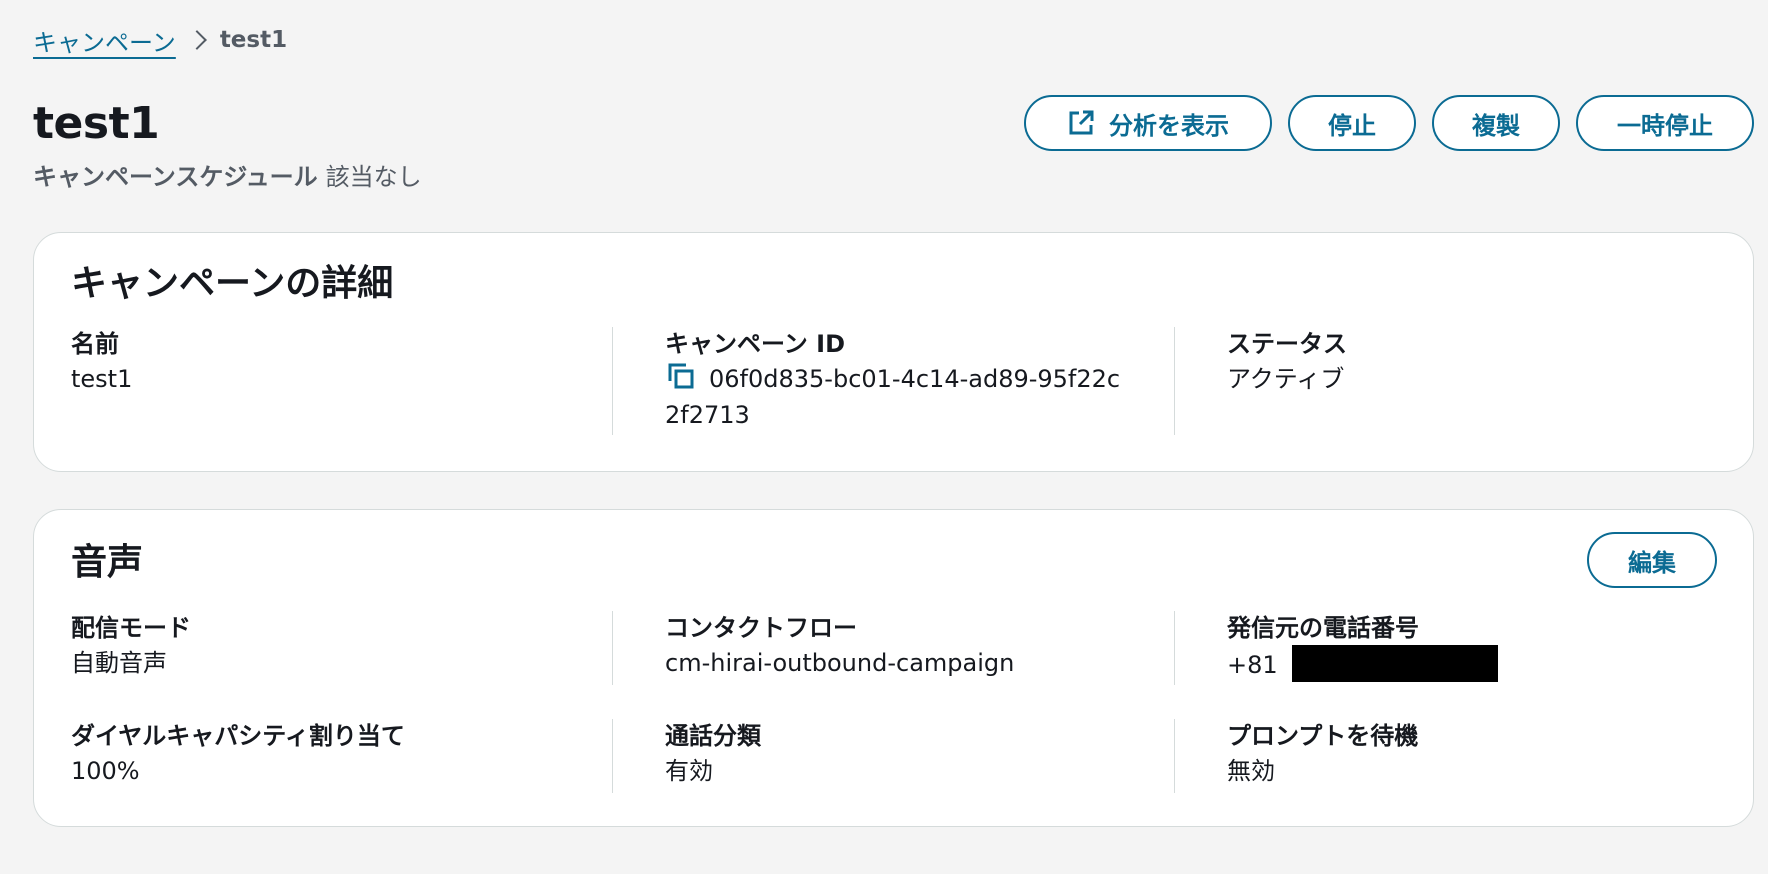 The image size is (1768, 874). Describe the element at coordinates (1169, 125) in the screenshot. I see `view-analytics-label: 分析を表示` at that location.